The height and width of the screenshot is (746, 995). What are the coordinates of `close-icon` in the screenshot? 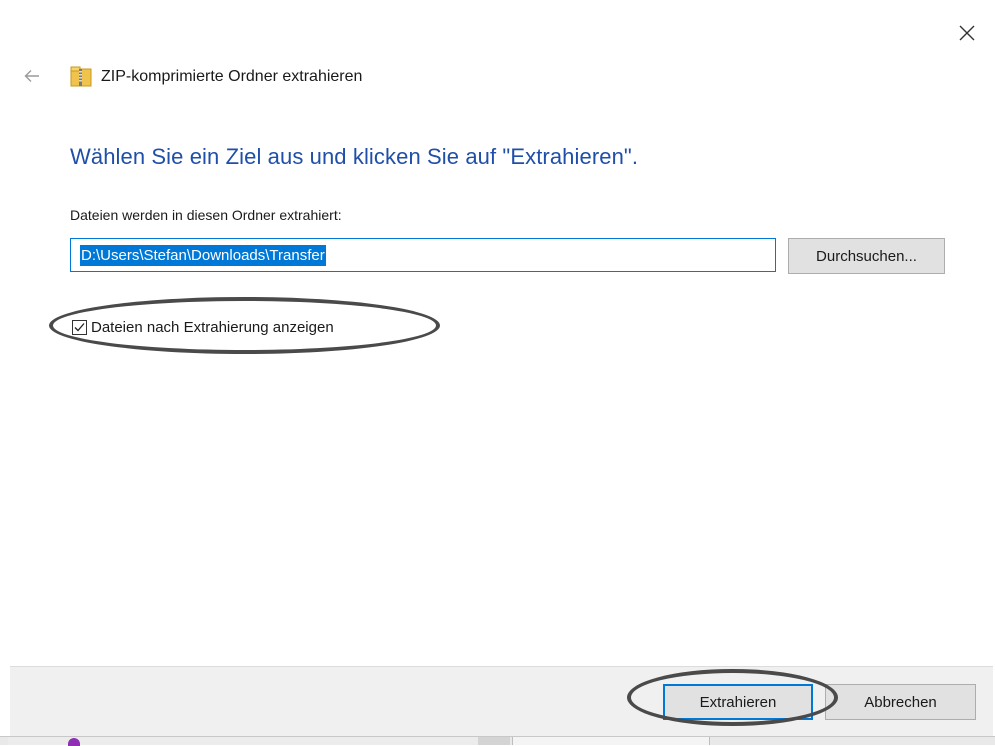 It's located at (967, 33).